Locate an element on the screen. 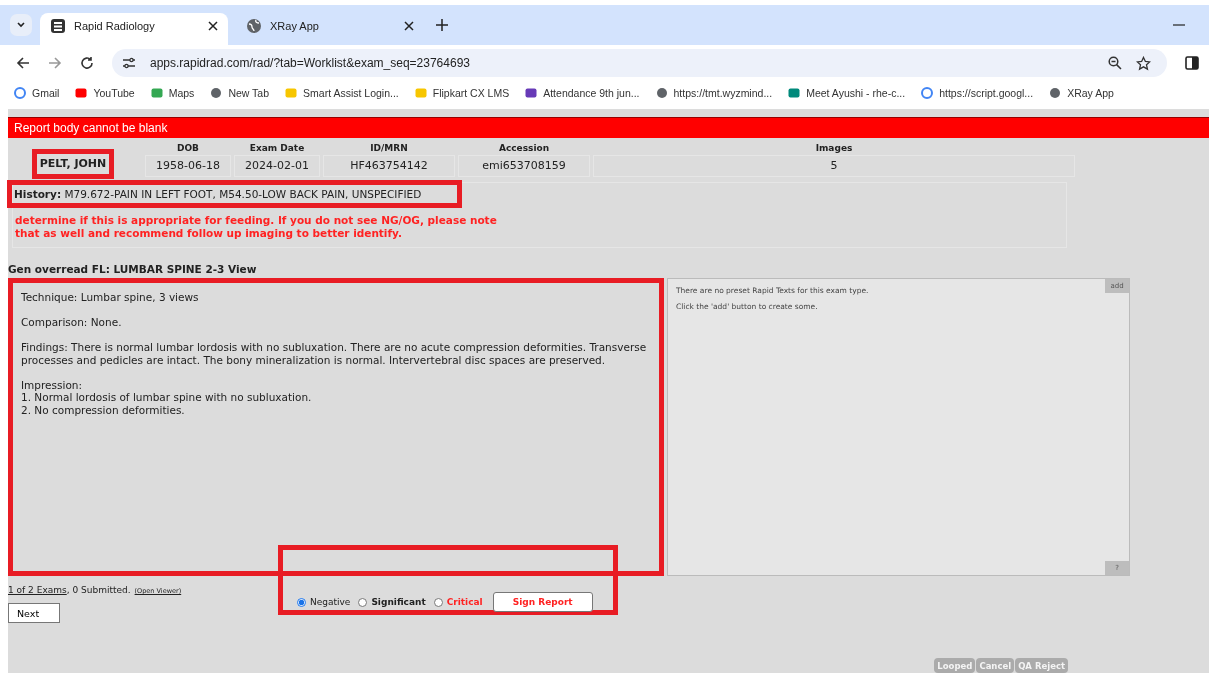 Image resolution: width=1209 pixels, height=673 pixels. radio-option: Negative is located at coordinates (324, 602).